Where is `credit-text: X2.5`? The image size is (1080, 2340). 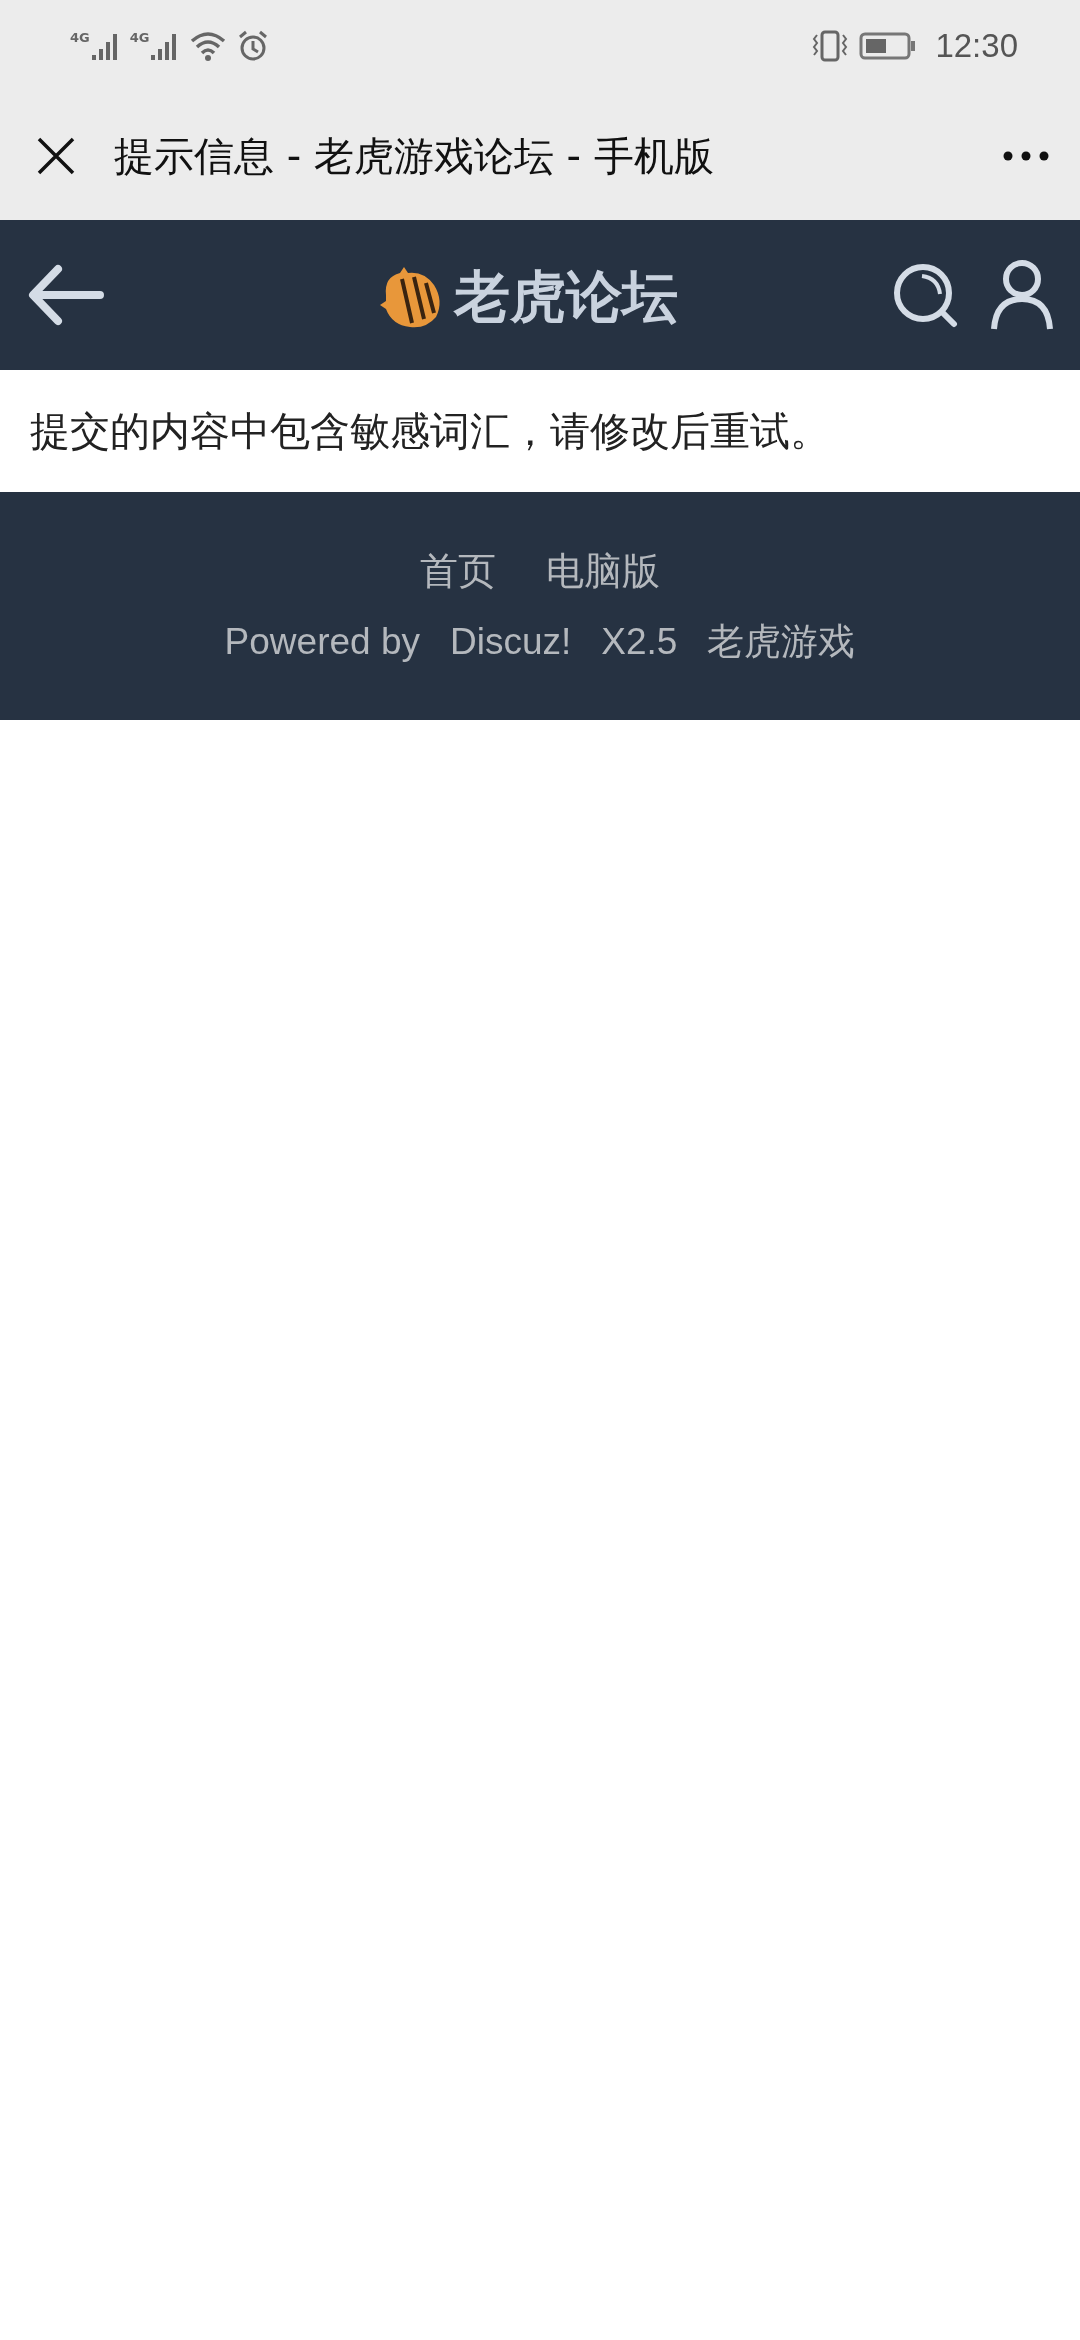
credit-text: X2.5 is located at coordinates (639, 641).